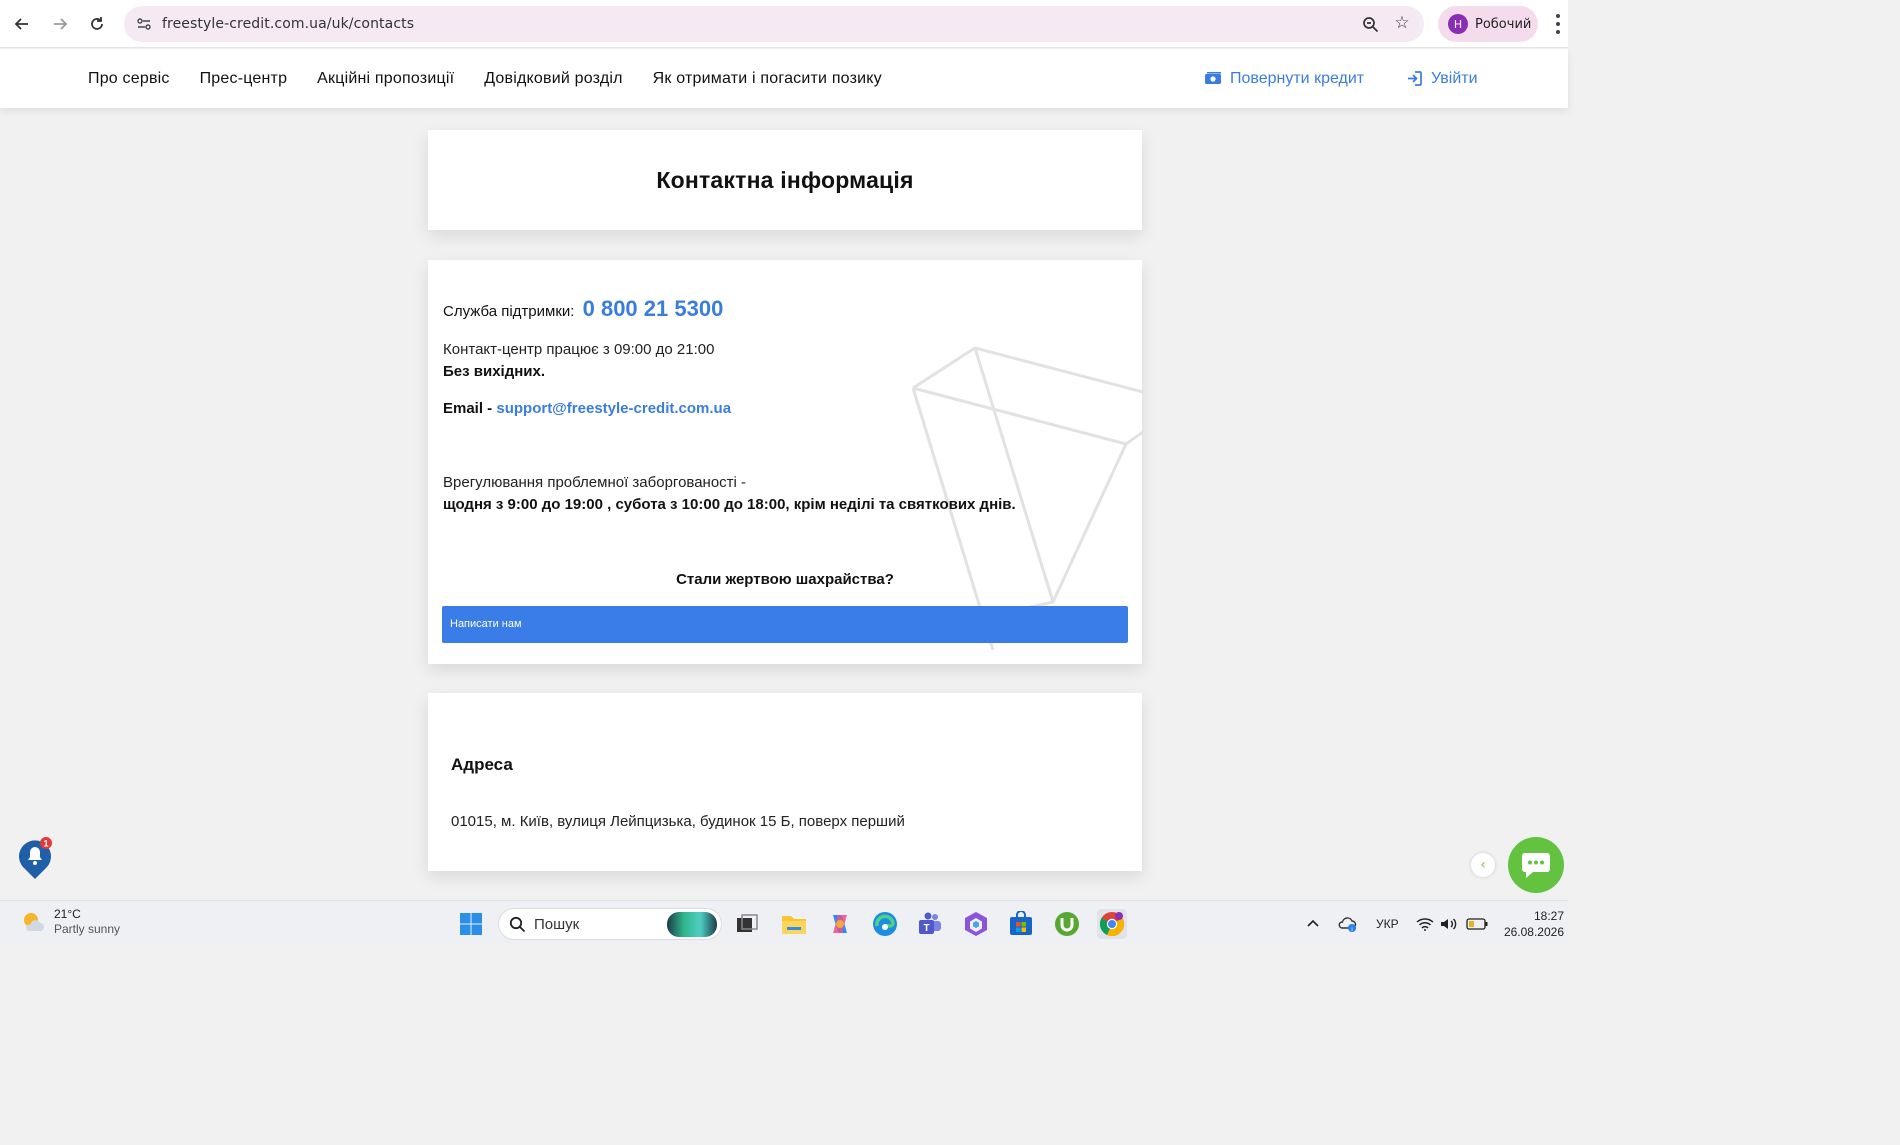  What do you see at coordinates (22, 24) in the screenshot?
I see `back-icon` at bounding box center [22, 24].